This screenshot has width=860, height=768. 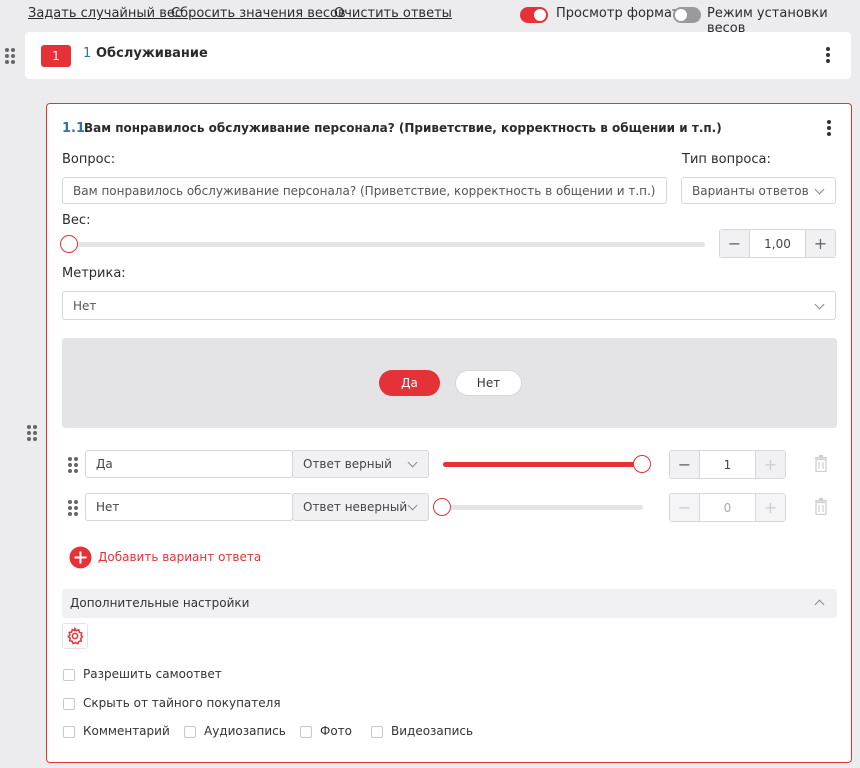 What do you see at coordinates (189, 464) in the screenshot?
I see `answer-text-input: Да` at bounding box center [189, 464].